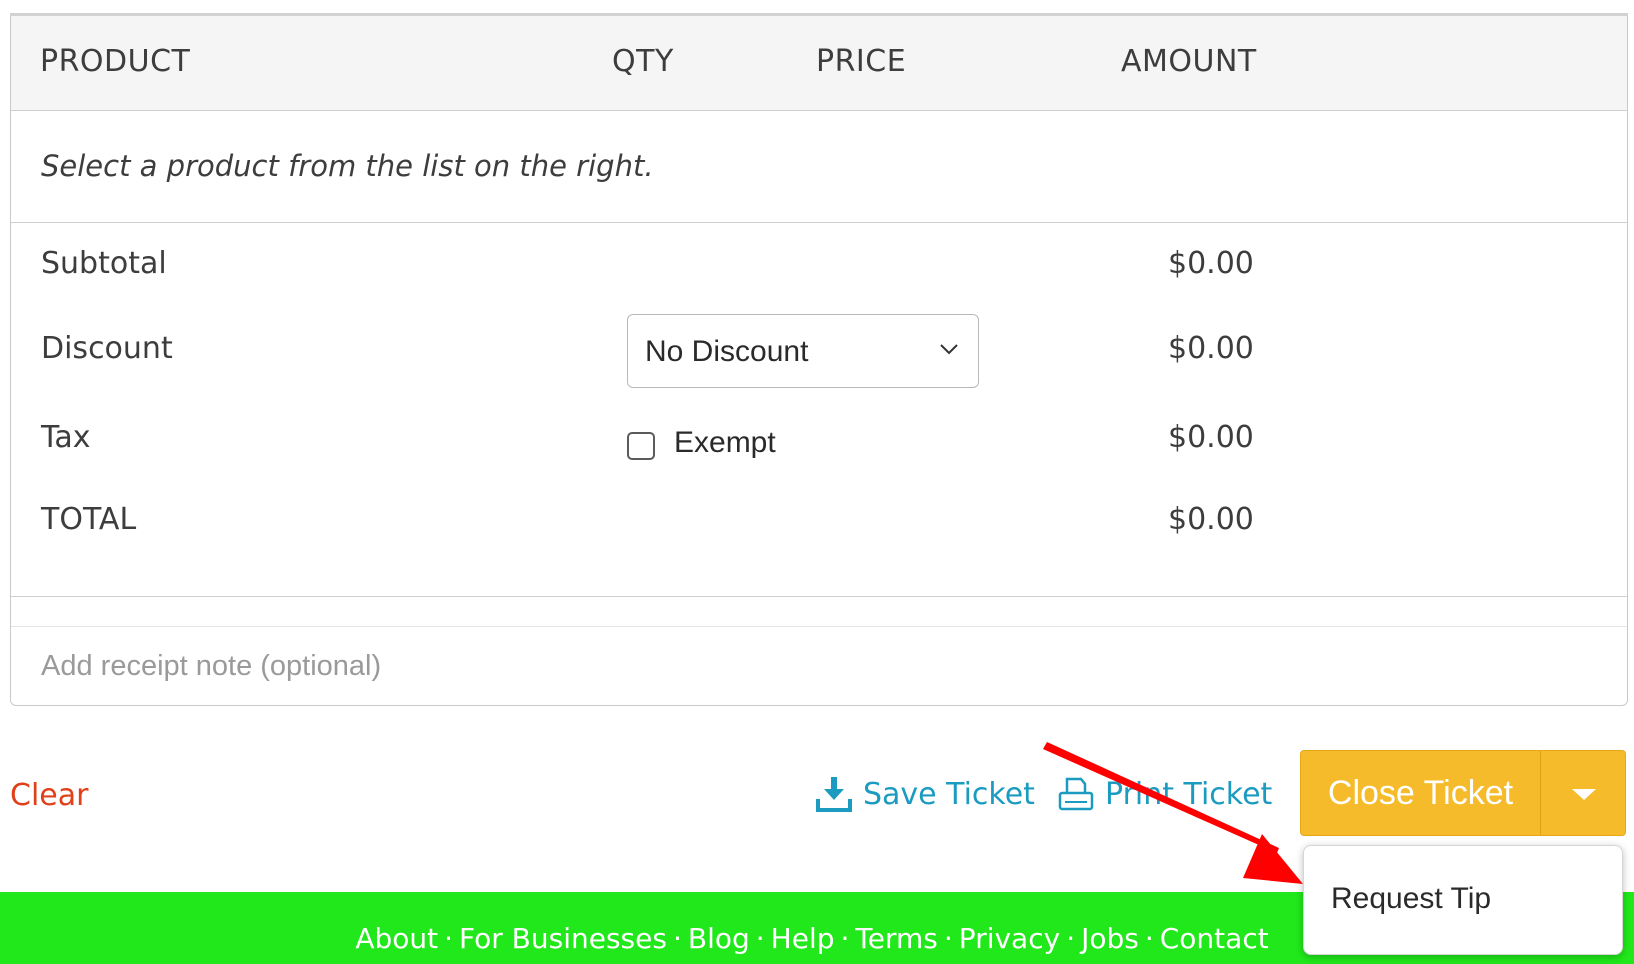 The image size is (1634, 964). I want to click on print-ticket-label: Print Ticket, so click(1189, 794).